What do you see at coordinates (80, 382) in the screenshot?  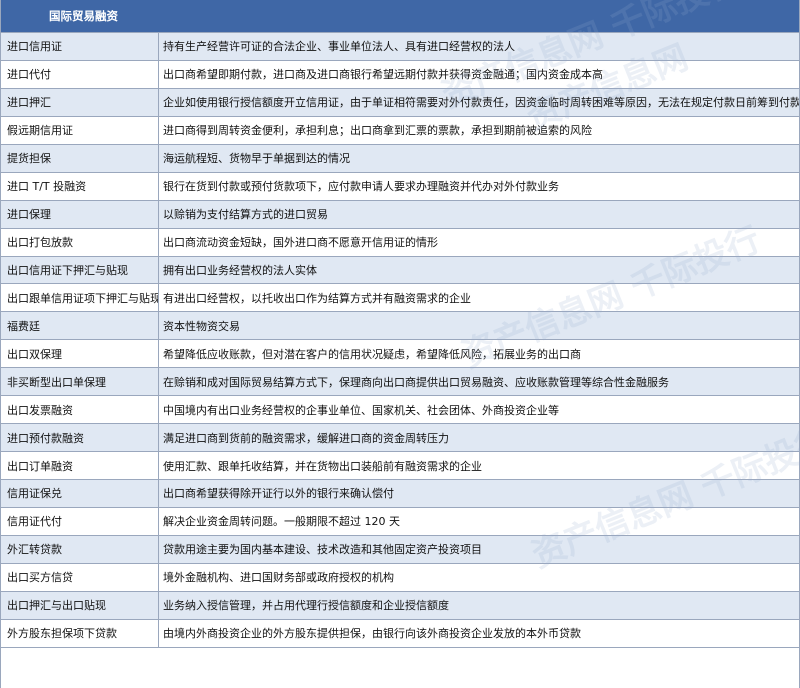 I see `financing-type-cell: 非买断型出口单保理` at bounding box center [80, 382].